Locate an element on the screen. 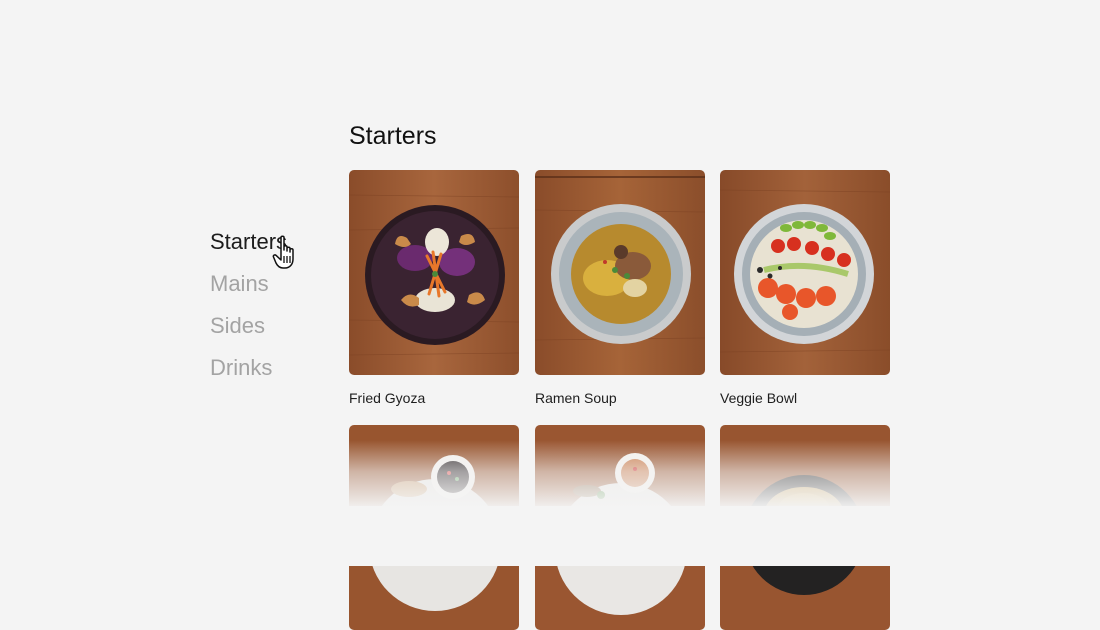 The image size is (1100, 630). dish-name: Veggie Bowl is located at coordinates (759, 398).